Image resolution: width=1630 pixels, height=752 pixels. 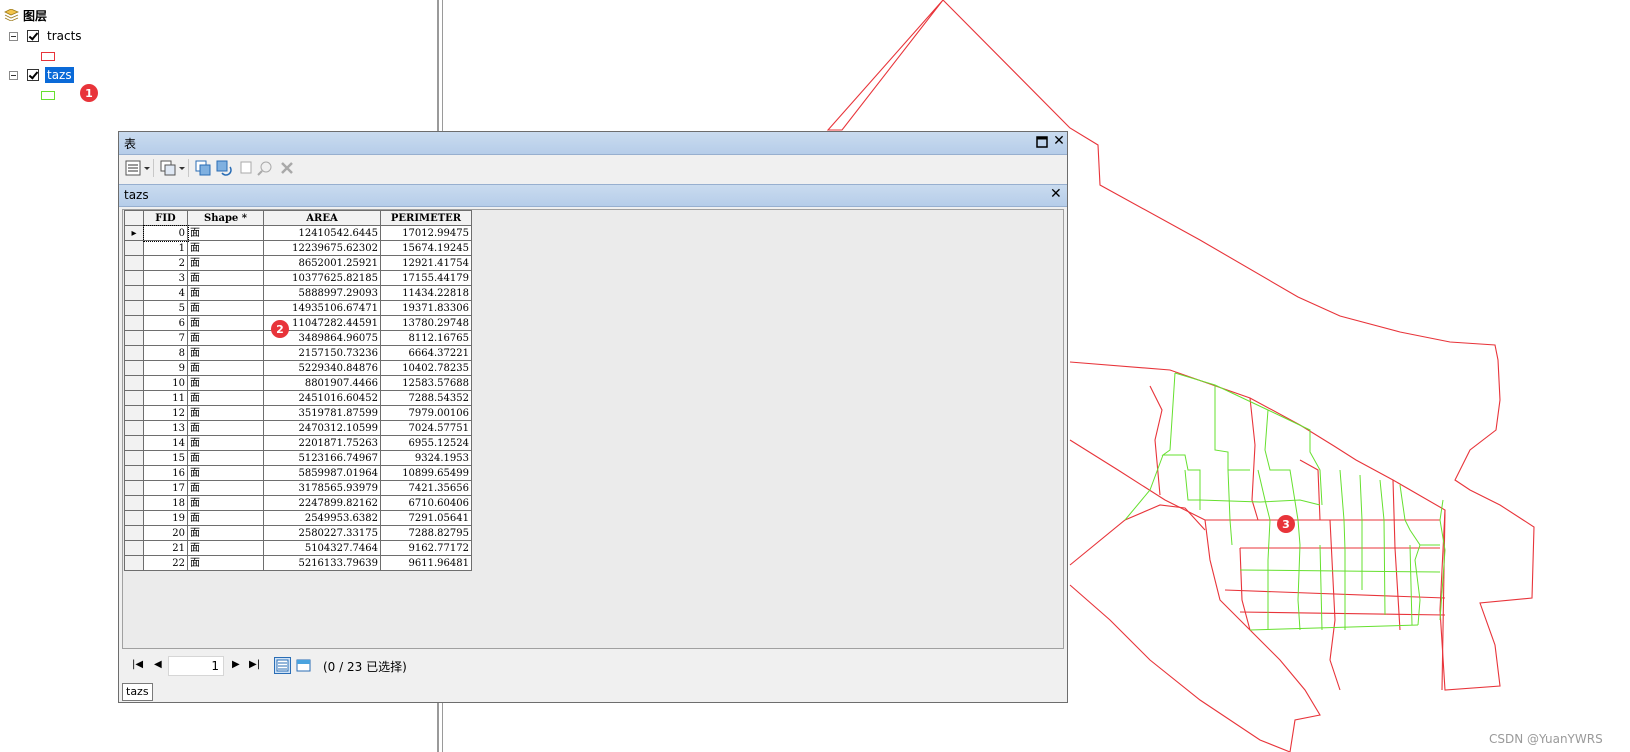 I want to click on cell-fid: 1, so click(x=165, y=248).